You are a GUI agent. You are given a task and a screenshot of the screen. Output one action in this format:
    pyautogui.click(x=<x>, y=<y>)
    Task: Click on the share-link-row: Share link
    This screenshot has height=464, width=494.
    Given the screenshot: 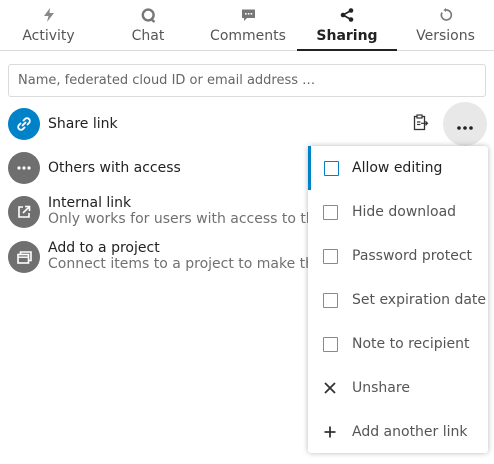 What is the action you would take?
    pyautogui.click(x=63, y=124)
    